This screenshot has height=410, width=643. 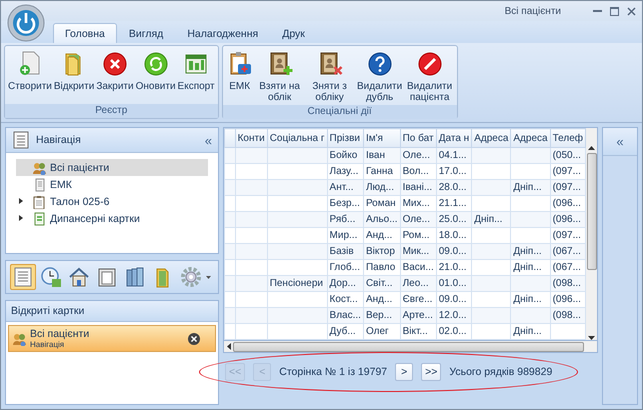 I want to click on power-logo-icon, so click(x=26, y=23).